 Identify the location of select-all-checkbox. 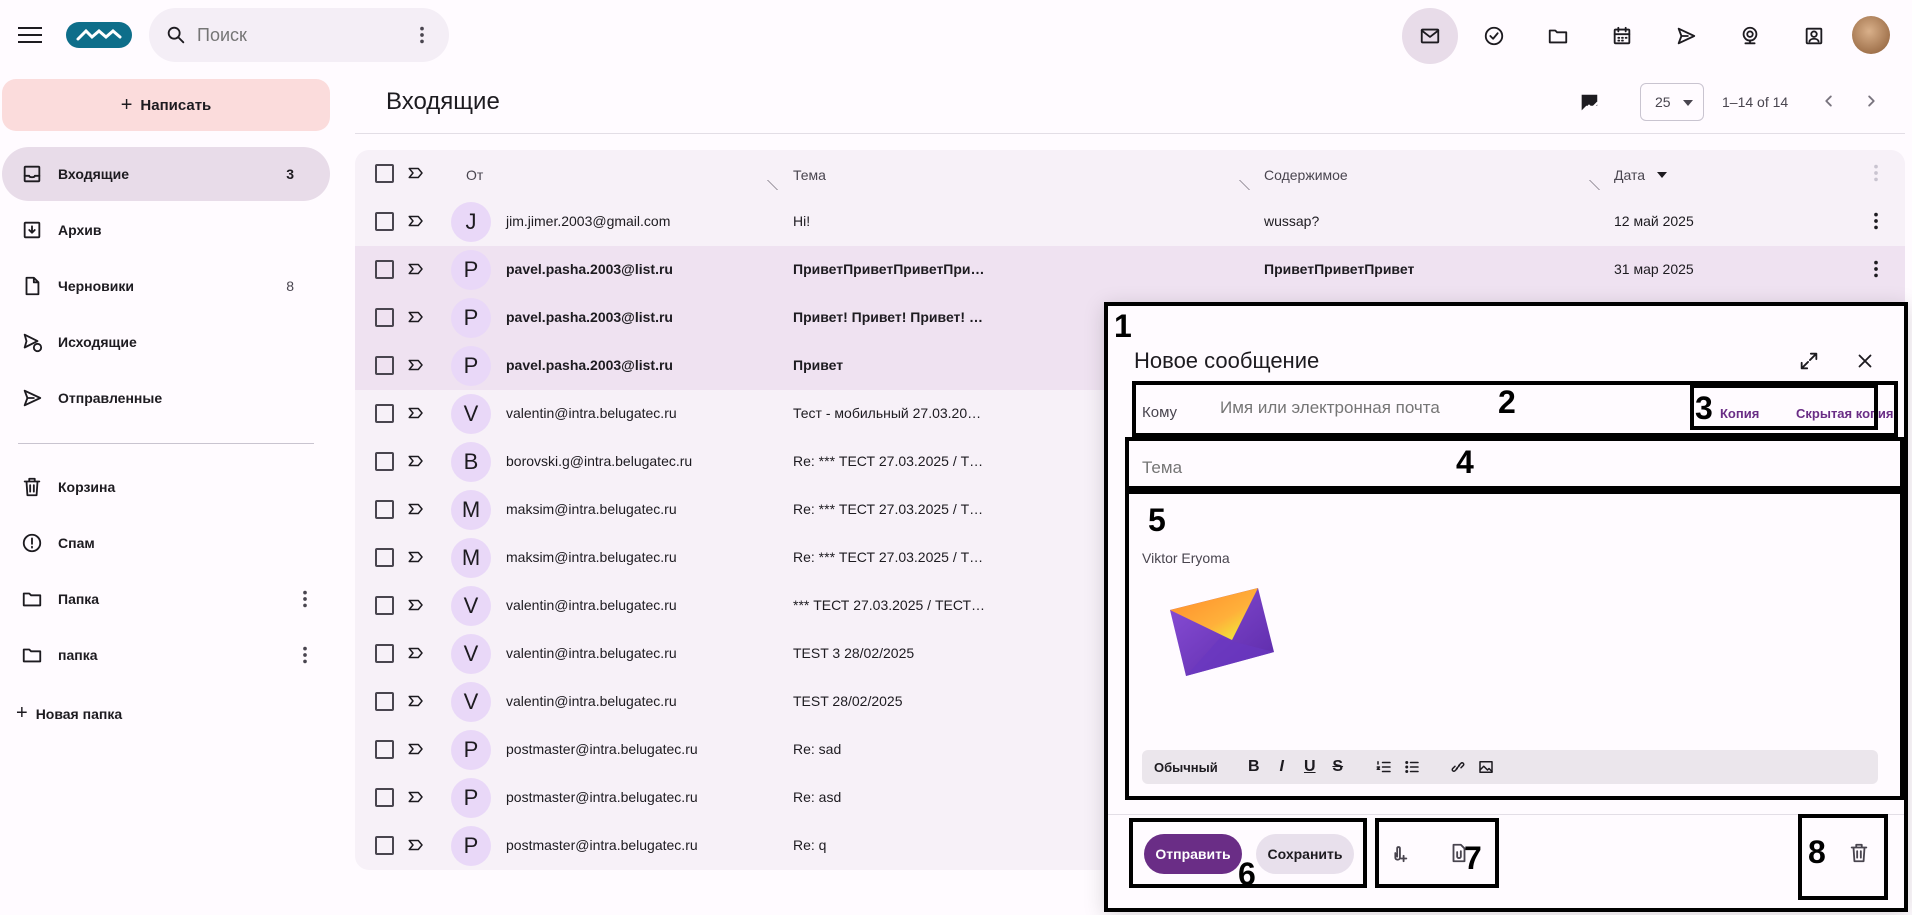
(384, 173).